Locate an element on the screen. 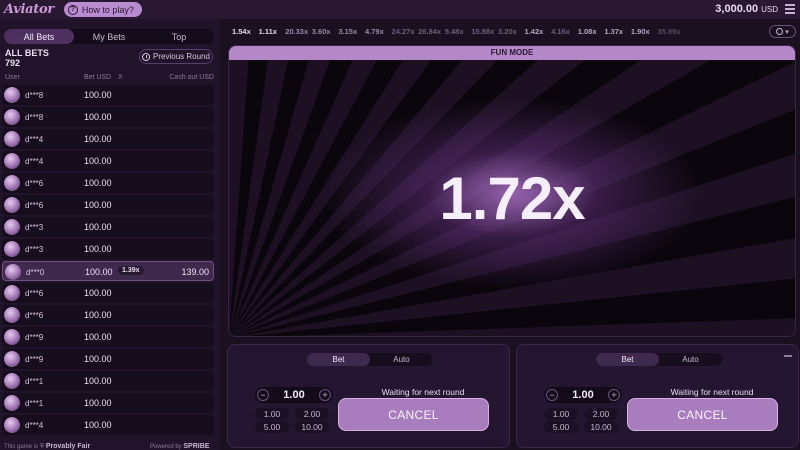 The width and height of the screenshot is (800, 450). previous-round-button: Previous Round is located at coordinates (176, 56).